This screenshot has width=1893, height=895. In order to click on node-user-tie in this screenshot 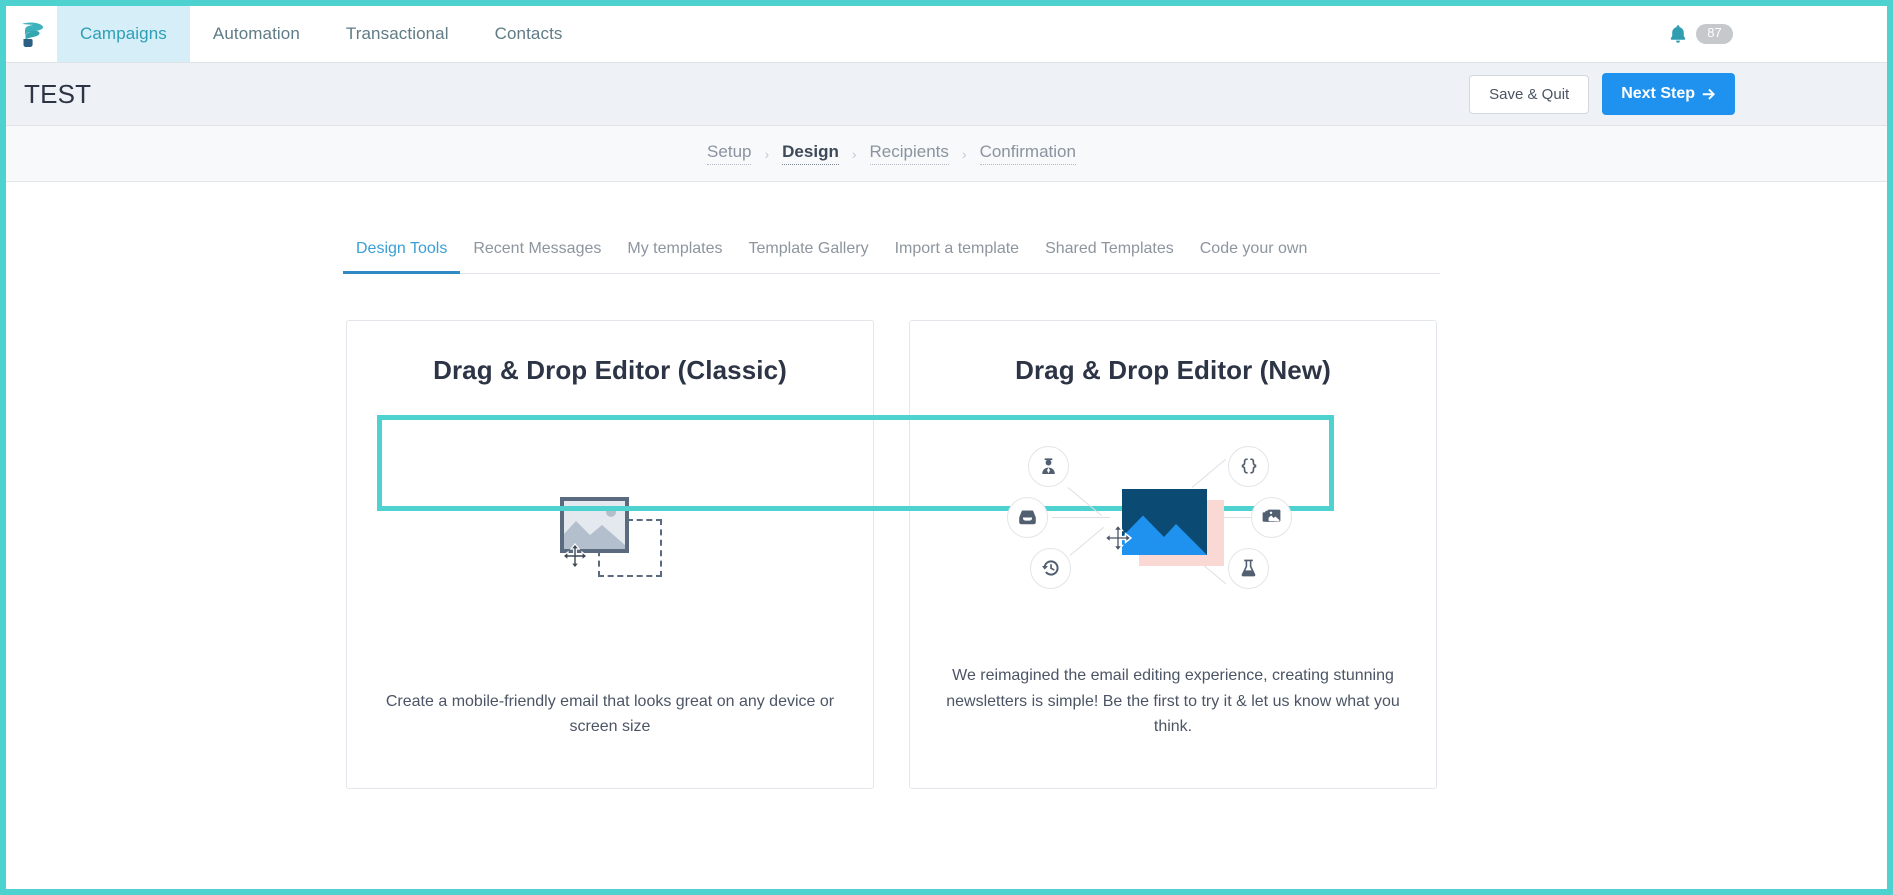, I will do `click(1048, 466)`.